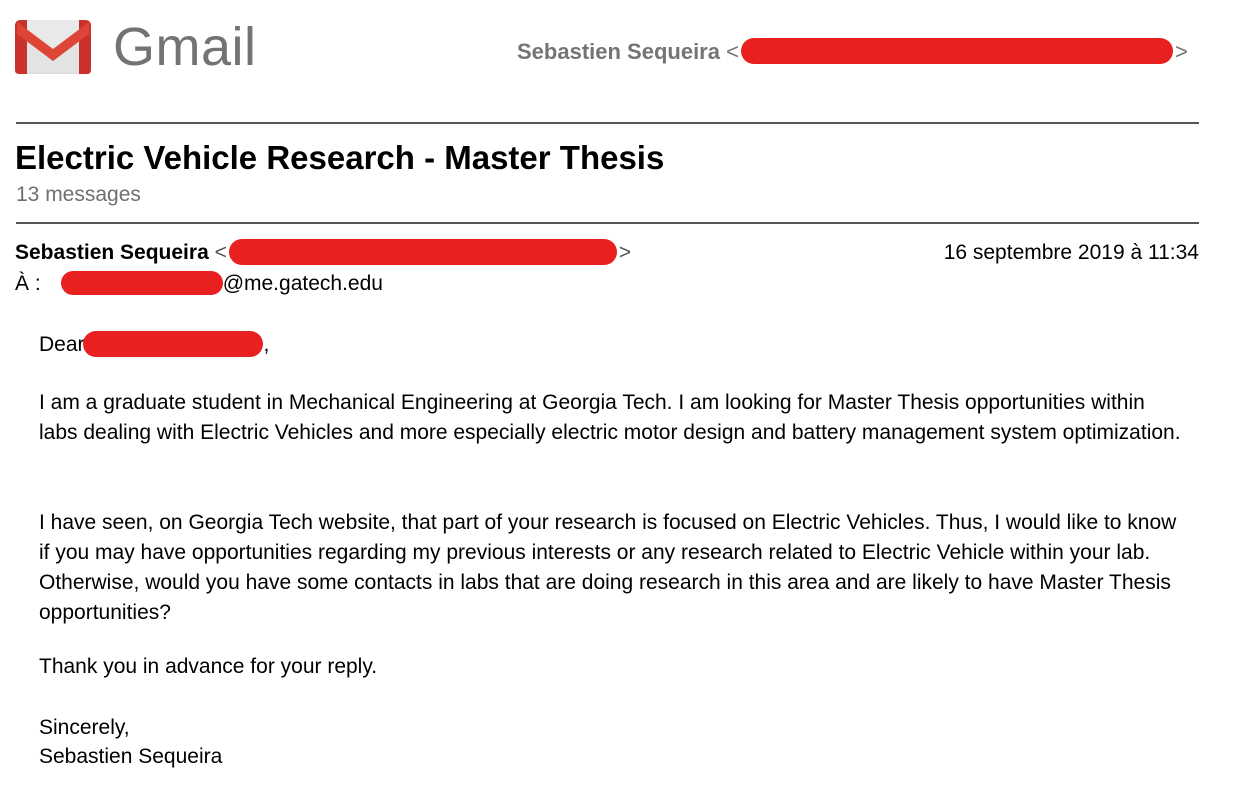 This screenshot has width=1234, height=802. Describe the element at coordinates (618, 51) in the screenshot. I see `account-name: Sebastien Sequeira` at that location.